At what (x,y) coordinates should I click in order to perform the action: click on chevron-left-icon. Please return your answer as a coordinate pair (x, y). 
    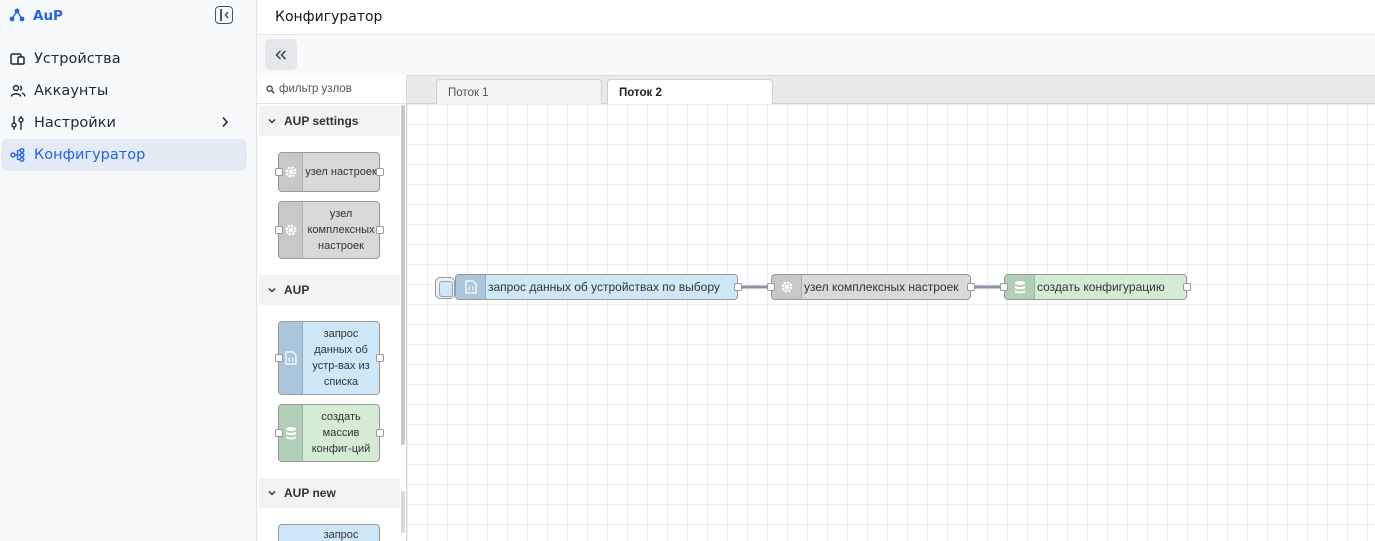
    Looking at the image, I should click on (226, 15).